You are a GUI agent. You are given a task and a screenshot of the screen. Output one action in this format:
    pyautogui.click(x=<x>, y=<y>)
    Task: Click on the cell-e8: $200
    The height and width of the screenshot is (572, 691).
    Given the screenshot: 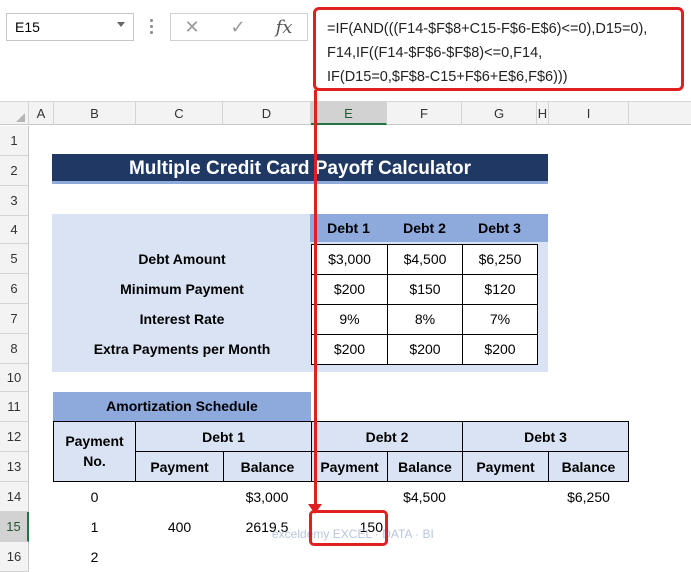 What is the action you would take?
    pyautogui.click(x=349, y=349)
    